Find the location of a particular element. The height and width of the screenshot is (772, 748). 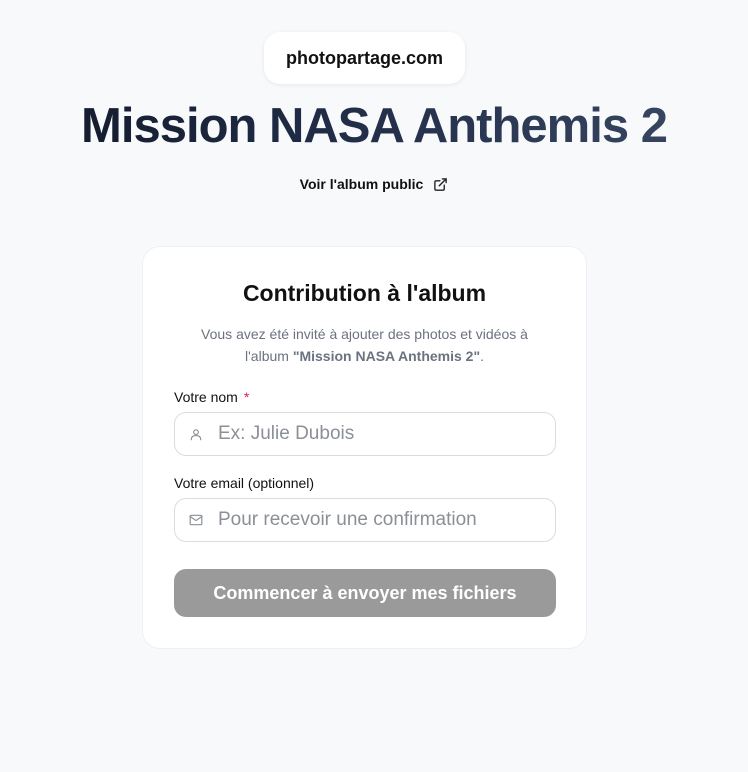

brand-name: photopartage.com is located at coordinates (364, 57).